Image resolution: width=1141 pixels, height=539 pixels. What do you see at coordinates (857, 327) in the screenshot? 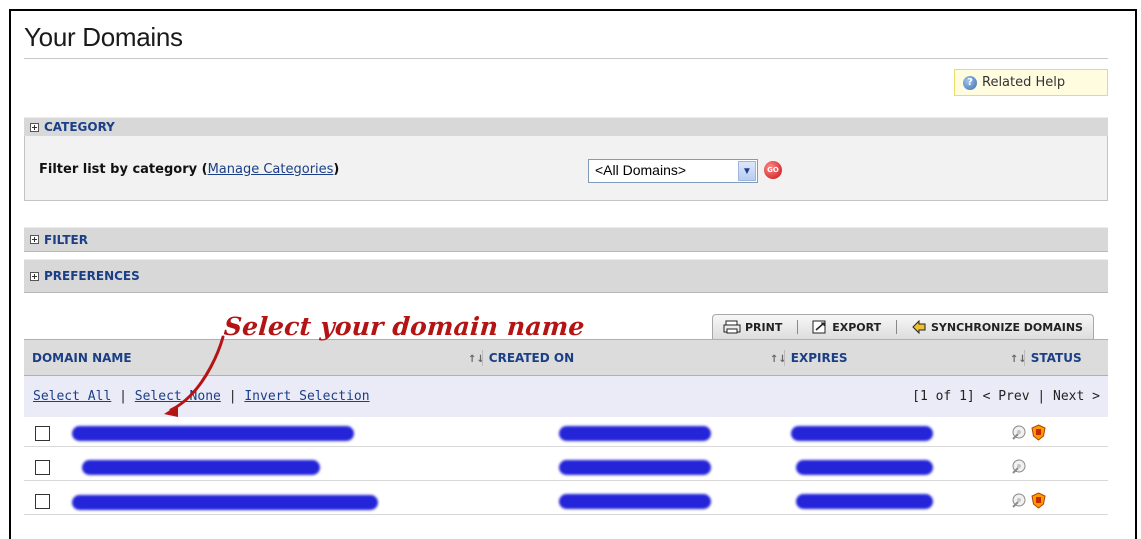
I see `export-label: EXPORT` at bounding box center [857, 327].